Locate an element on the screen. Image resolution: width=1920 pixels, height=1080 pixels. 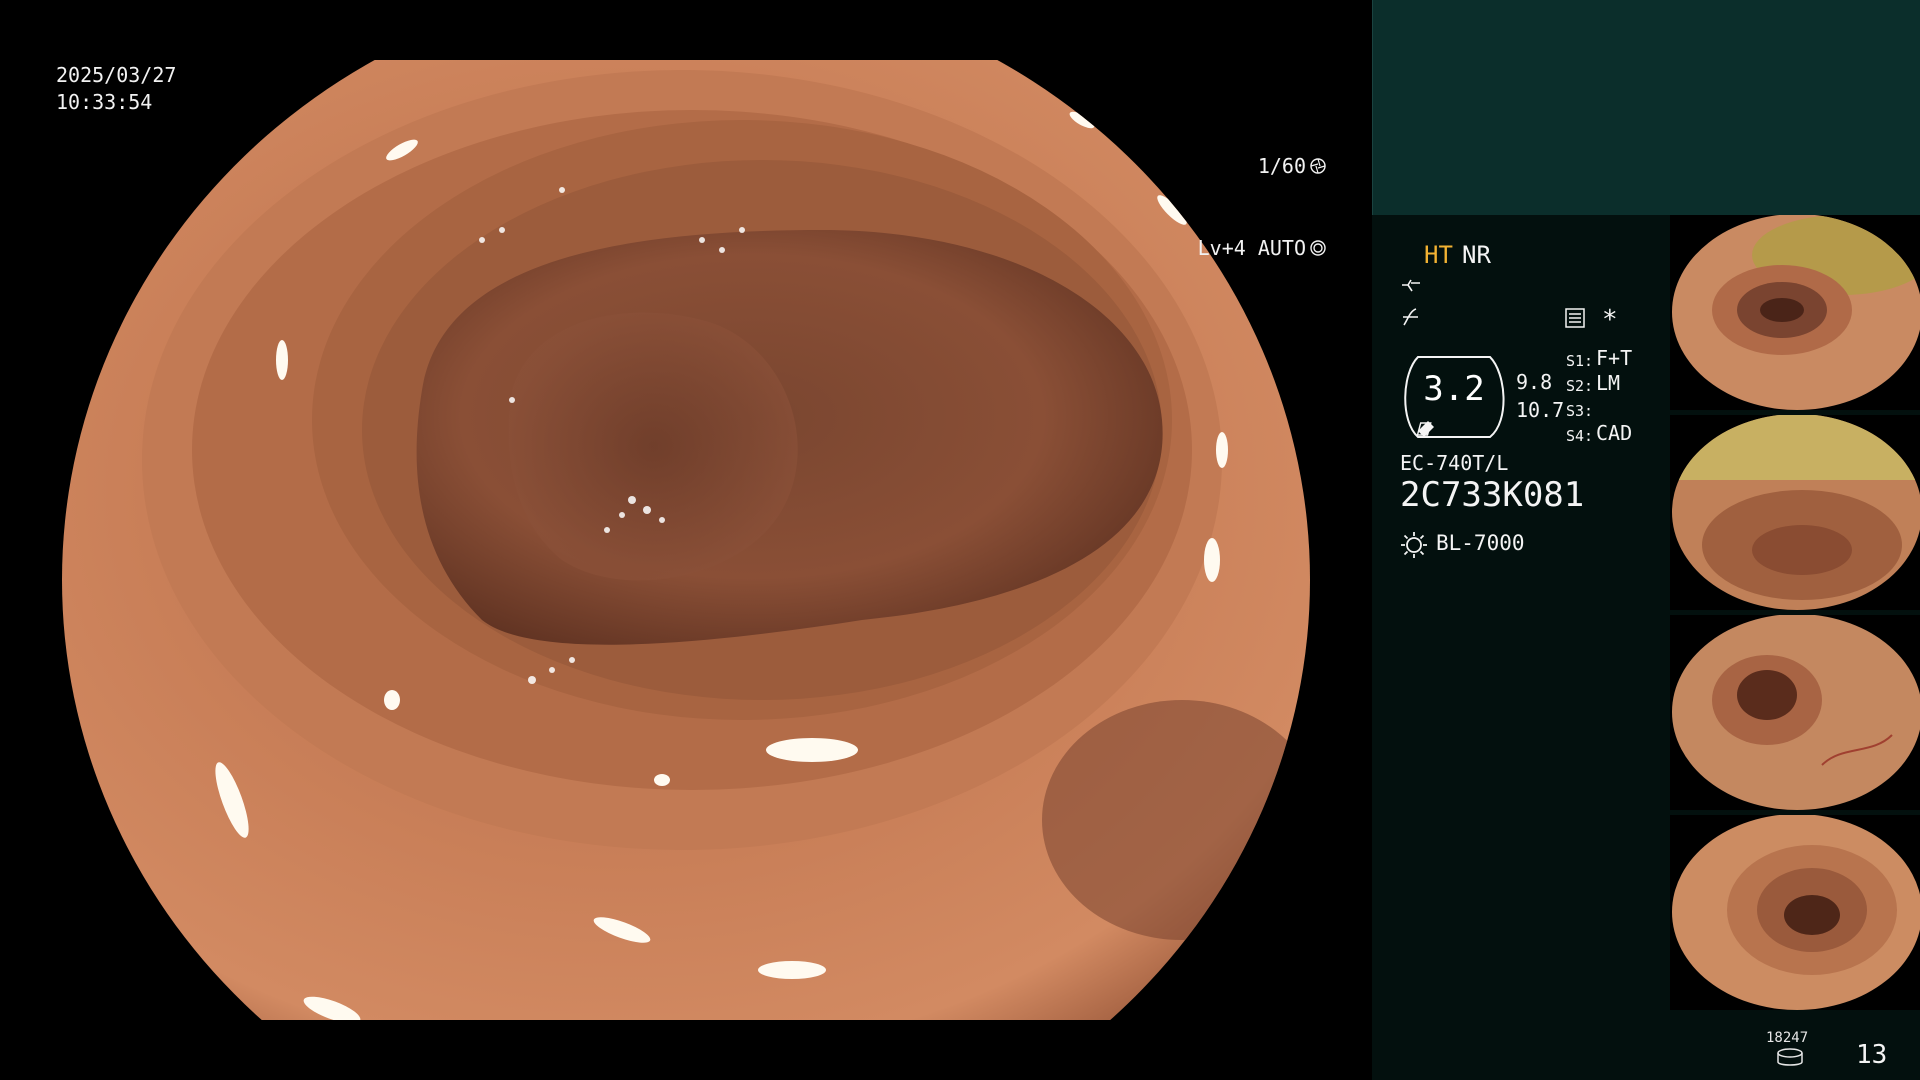
nr-mode-label: NR is located at coordinates (1476, 255).